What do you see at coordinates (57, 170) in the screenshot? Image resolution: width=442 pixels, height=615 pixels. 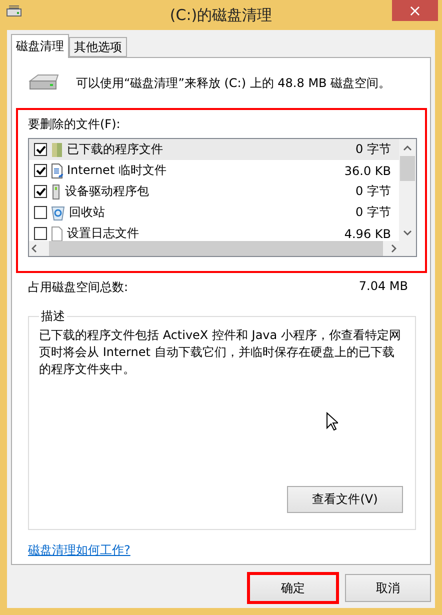 I see `document-icon` at bounding box center [57, 170].